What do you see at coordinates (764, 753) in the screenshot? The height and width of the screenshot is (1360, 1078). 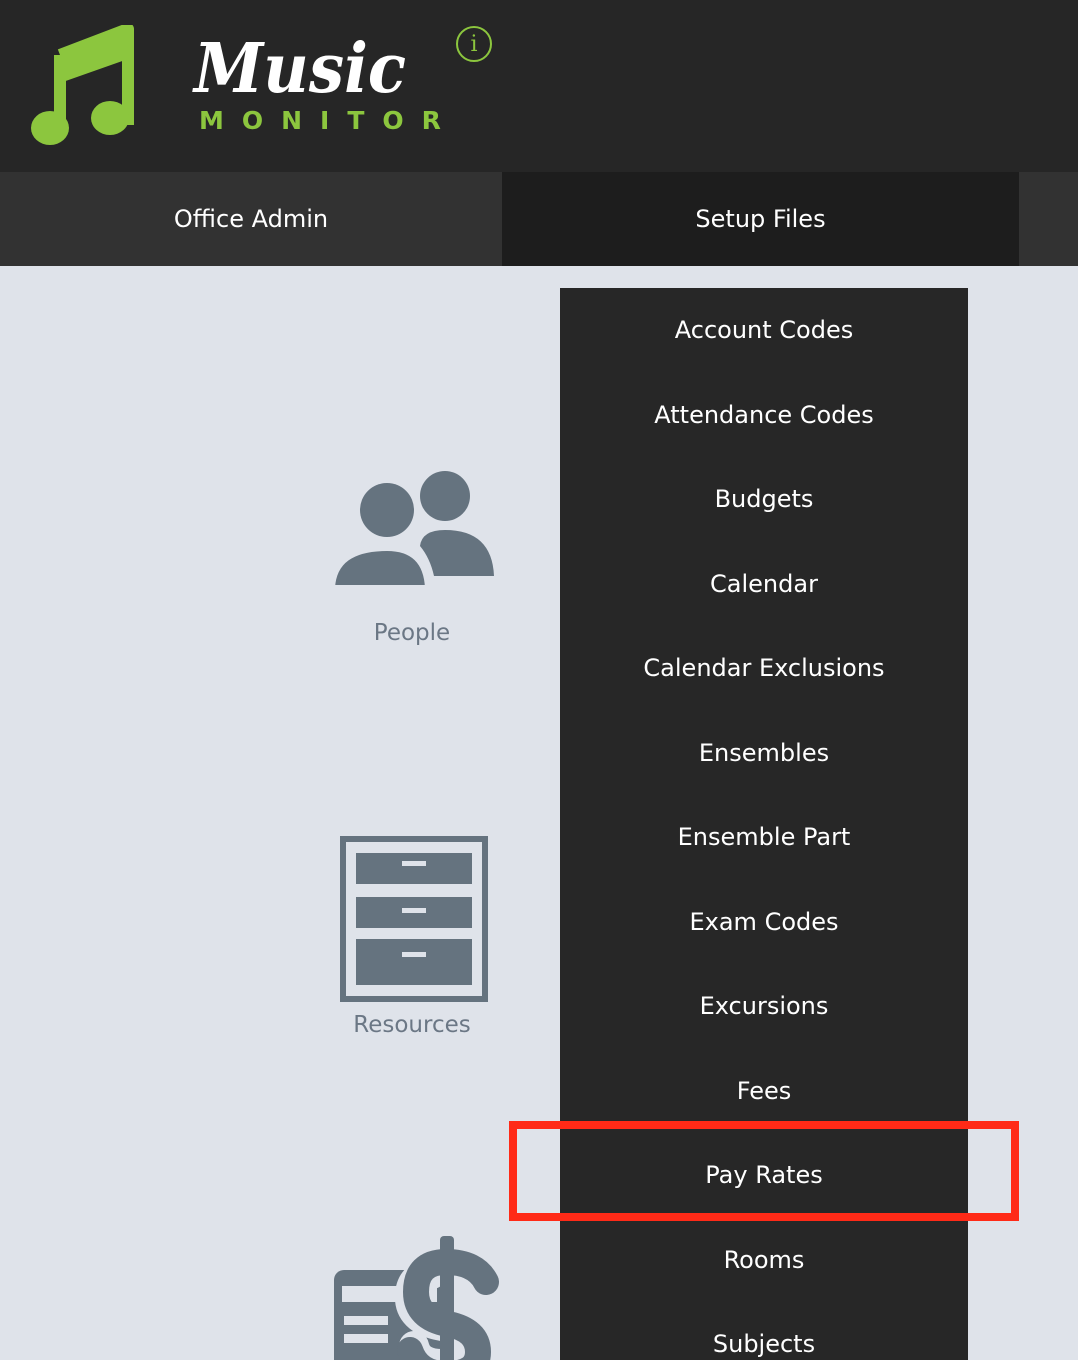 I see `menu-item-ensembles: Ensembles` at bounding box center [764, 753].